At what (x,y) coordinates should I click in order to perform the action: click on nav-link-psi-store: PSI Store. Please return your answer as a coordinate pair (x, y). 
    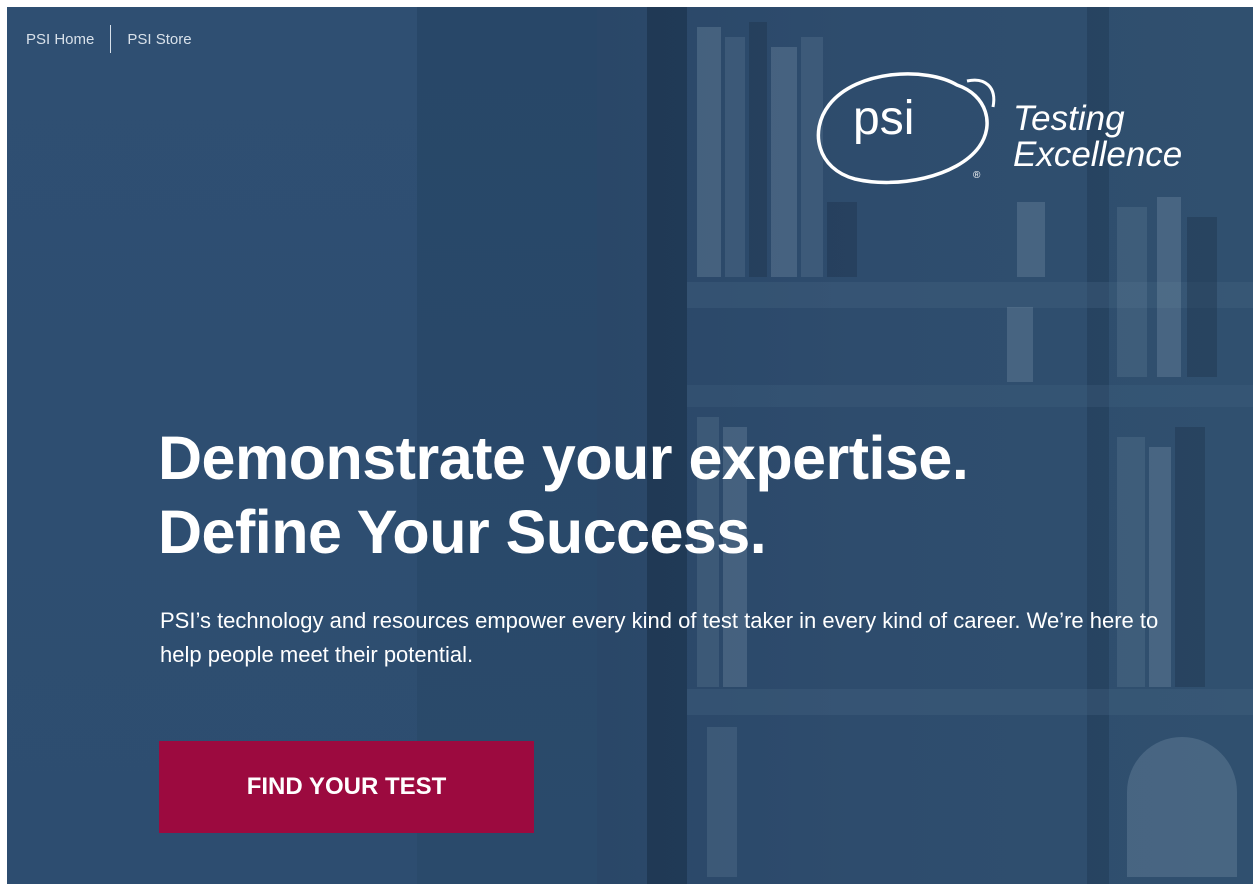
    Looking at the image, I should click on (159, 39).